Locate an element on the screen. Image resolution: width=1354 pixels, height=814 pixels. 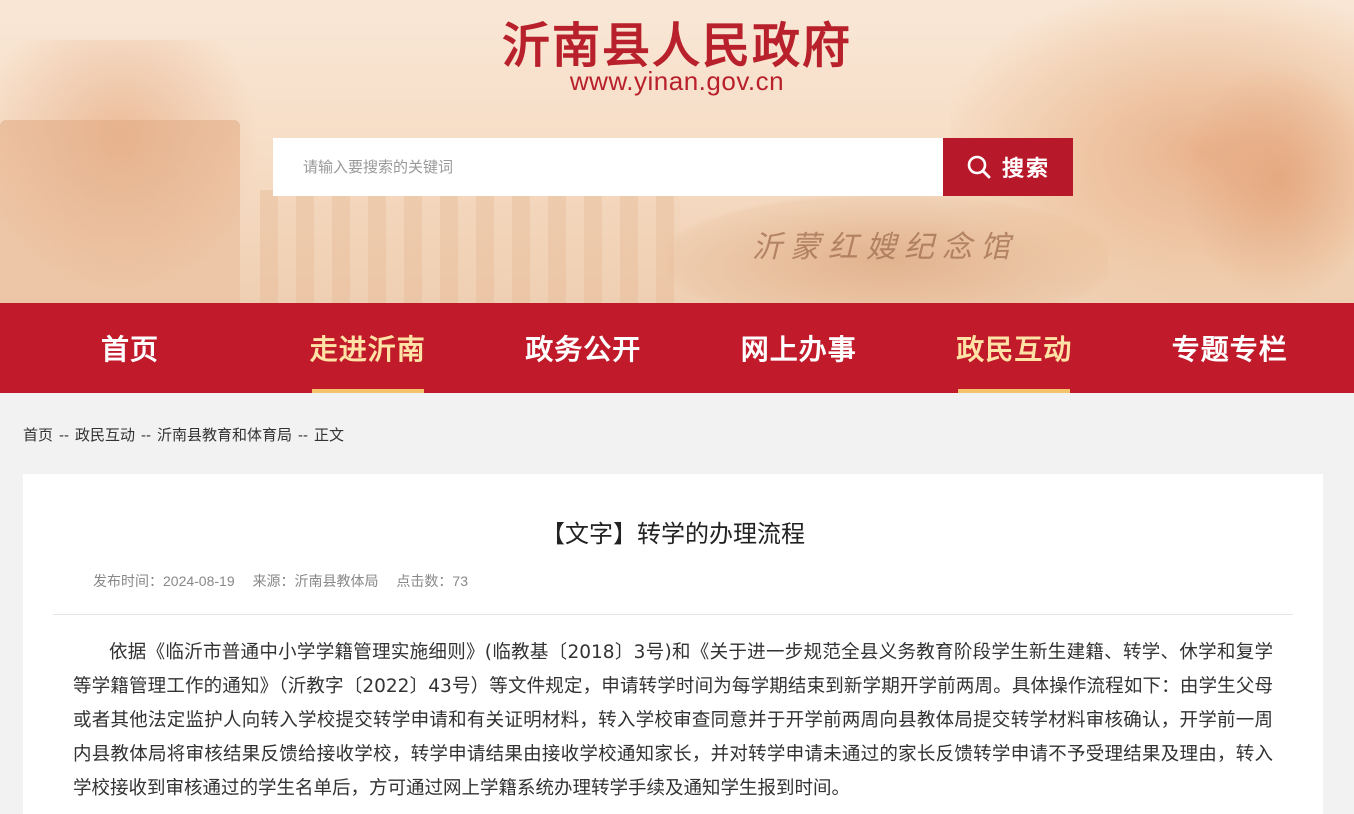
building-image is located at coordinates (470, 246).